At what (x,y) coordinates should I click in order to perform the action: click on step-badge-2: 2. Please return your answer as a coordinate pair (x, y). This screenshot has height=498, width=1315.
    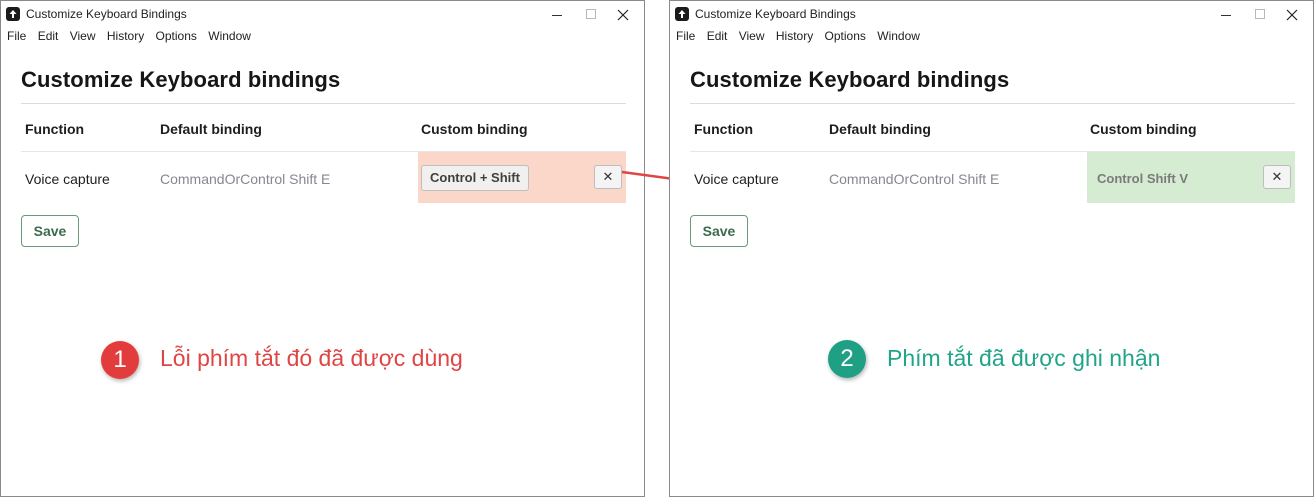
    Looking at the image, I should click on (847, 359).